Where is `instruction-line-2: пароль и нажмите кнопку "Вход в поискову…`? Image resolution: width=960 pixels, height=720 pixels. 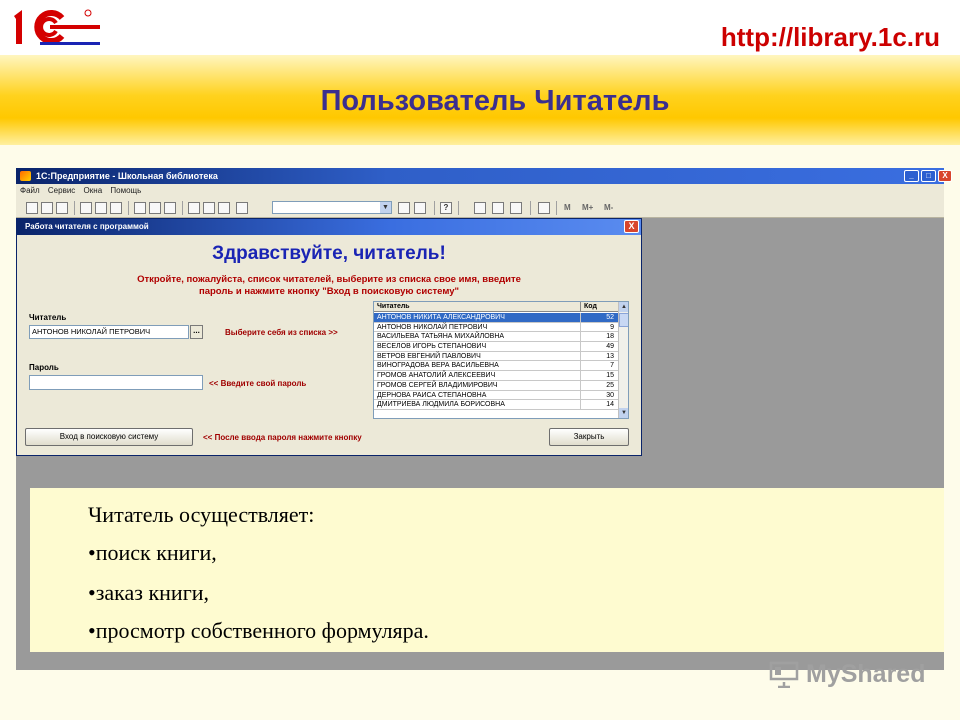
instruction-line-2: пароль и нажмите кнопку "Вход в поискову… is located at coordinates (329, 291).